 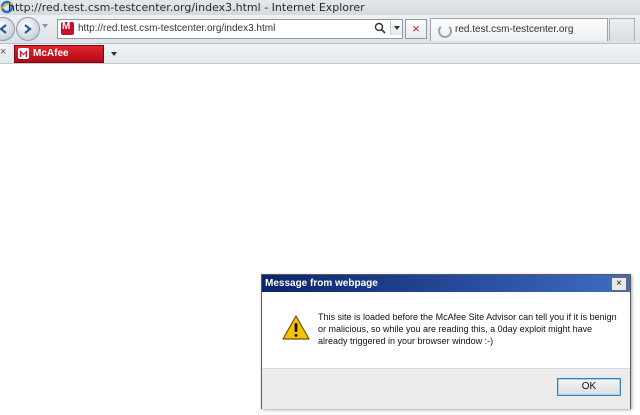 I want to click on ok-button: OK, so click(x=589, y=387).